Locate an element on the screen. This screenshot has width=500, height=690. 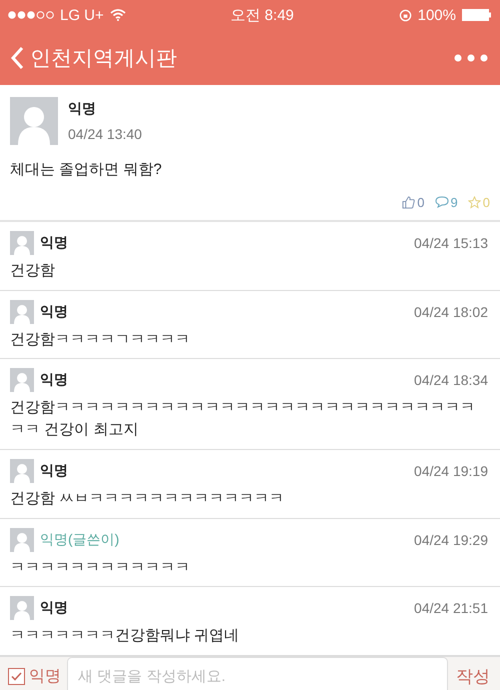
wifi-icon is located at coordinates (118, 15).